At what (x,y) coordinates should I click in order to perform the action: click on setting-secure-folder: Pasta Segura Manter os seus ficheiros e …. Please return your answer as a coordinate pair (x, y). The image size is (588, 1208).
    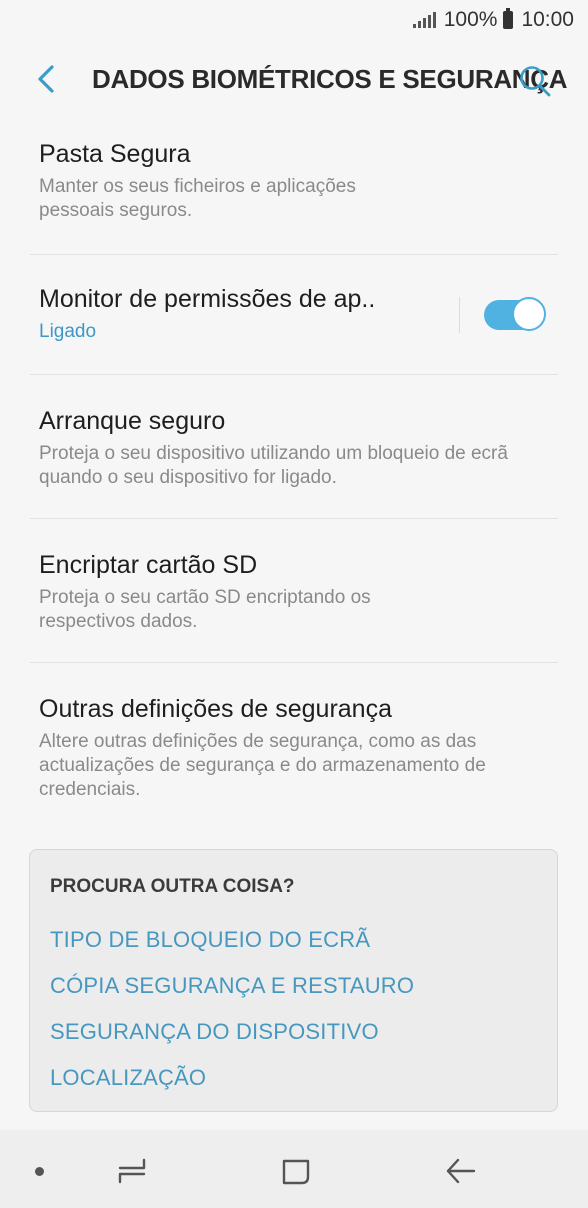
    Looking at the image, I should click on (294, 186).